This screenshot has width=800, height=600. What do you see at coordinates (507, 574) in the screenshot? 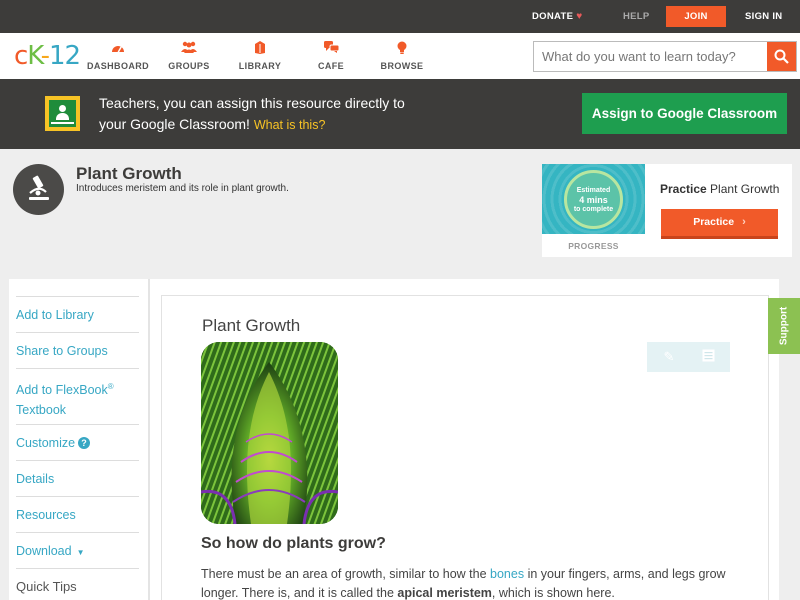
I see `bones-link: bones` at bounding box center [507, 574].